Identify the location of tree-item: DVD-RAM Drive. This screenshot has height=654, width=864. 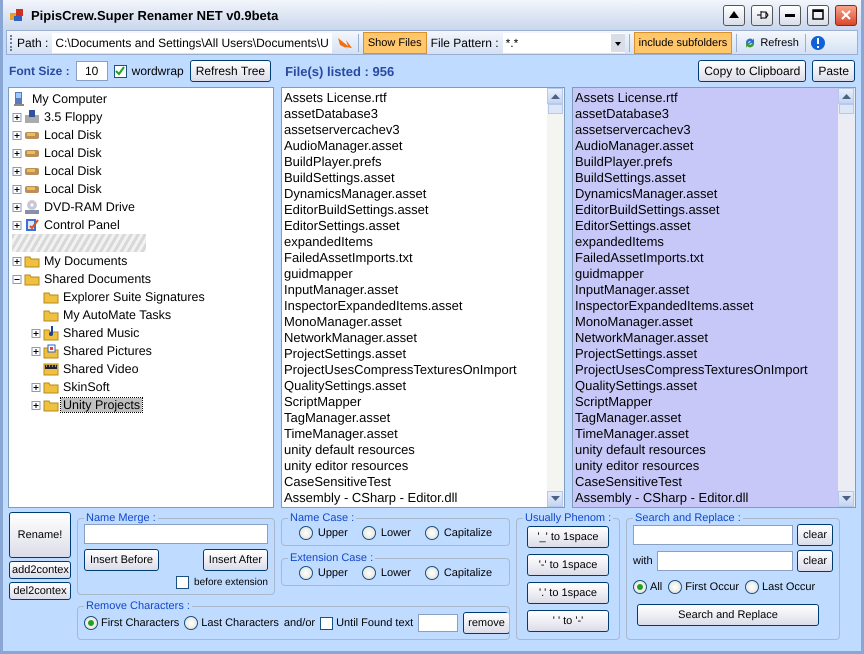
(89, 207).